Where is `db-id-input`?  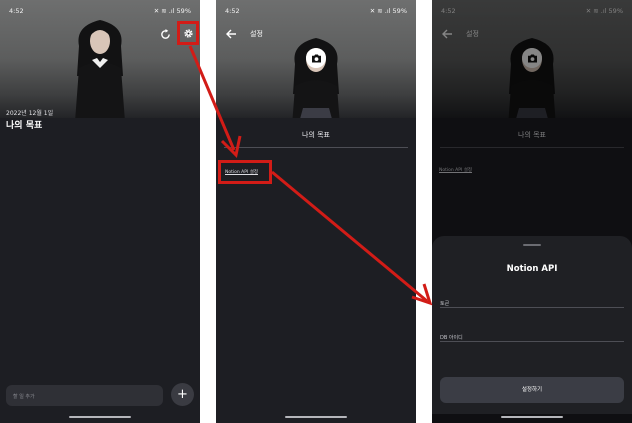
db-id-input is located at coordinates (532, 338).